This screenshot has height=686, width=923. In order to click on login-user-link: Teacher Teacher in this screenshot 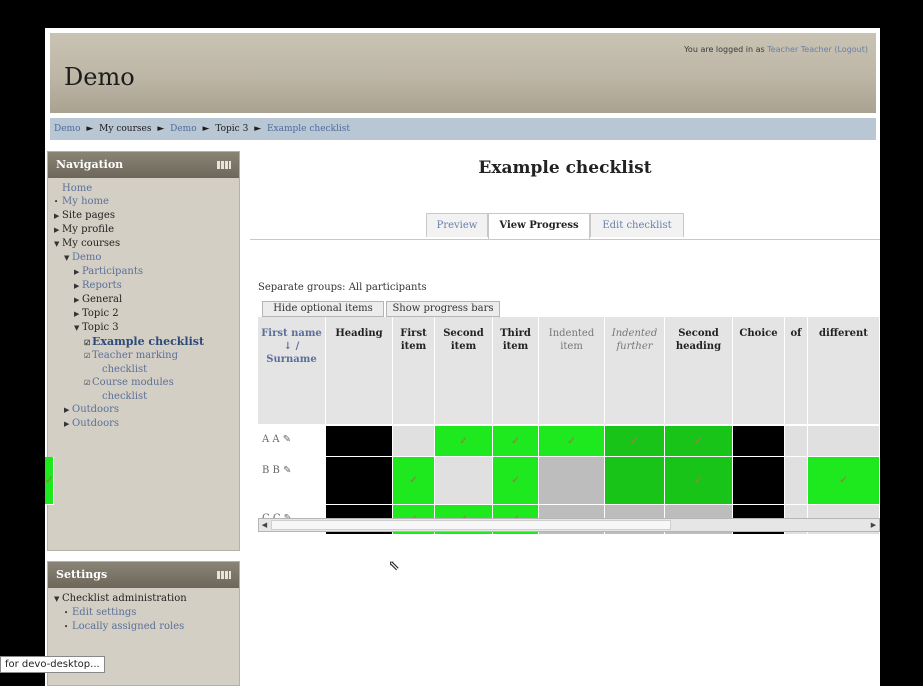, I will do `click(799, 49)`.